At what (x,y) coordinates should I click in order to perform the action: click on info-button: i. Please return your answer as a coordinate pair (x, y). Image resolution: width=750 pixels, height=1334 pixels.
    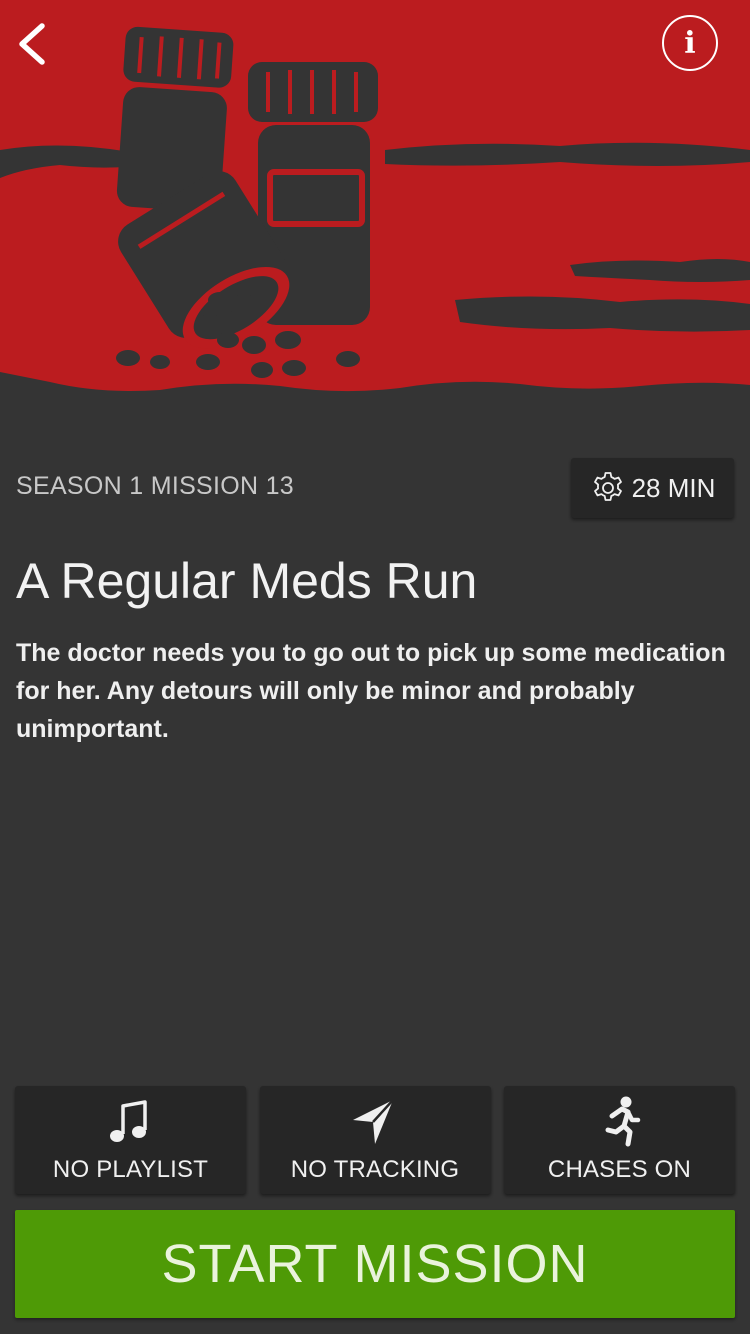
    Looking at the image, I should click on (690, 43).